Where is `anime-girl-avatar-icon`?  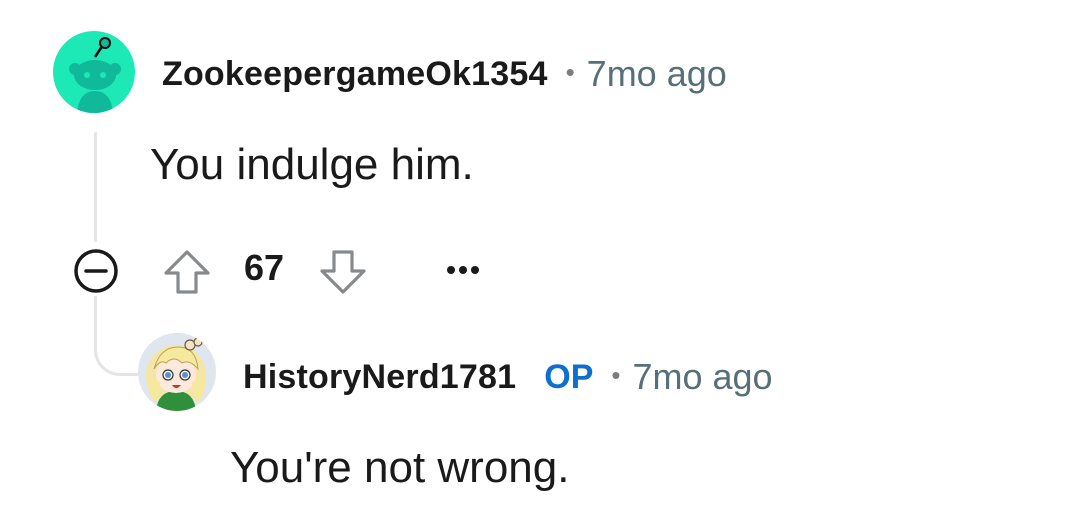
anime-girl-avatar-icon is located at coordinates (176, 374).